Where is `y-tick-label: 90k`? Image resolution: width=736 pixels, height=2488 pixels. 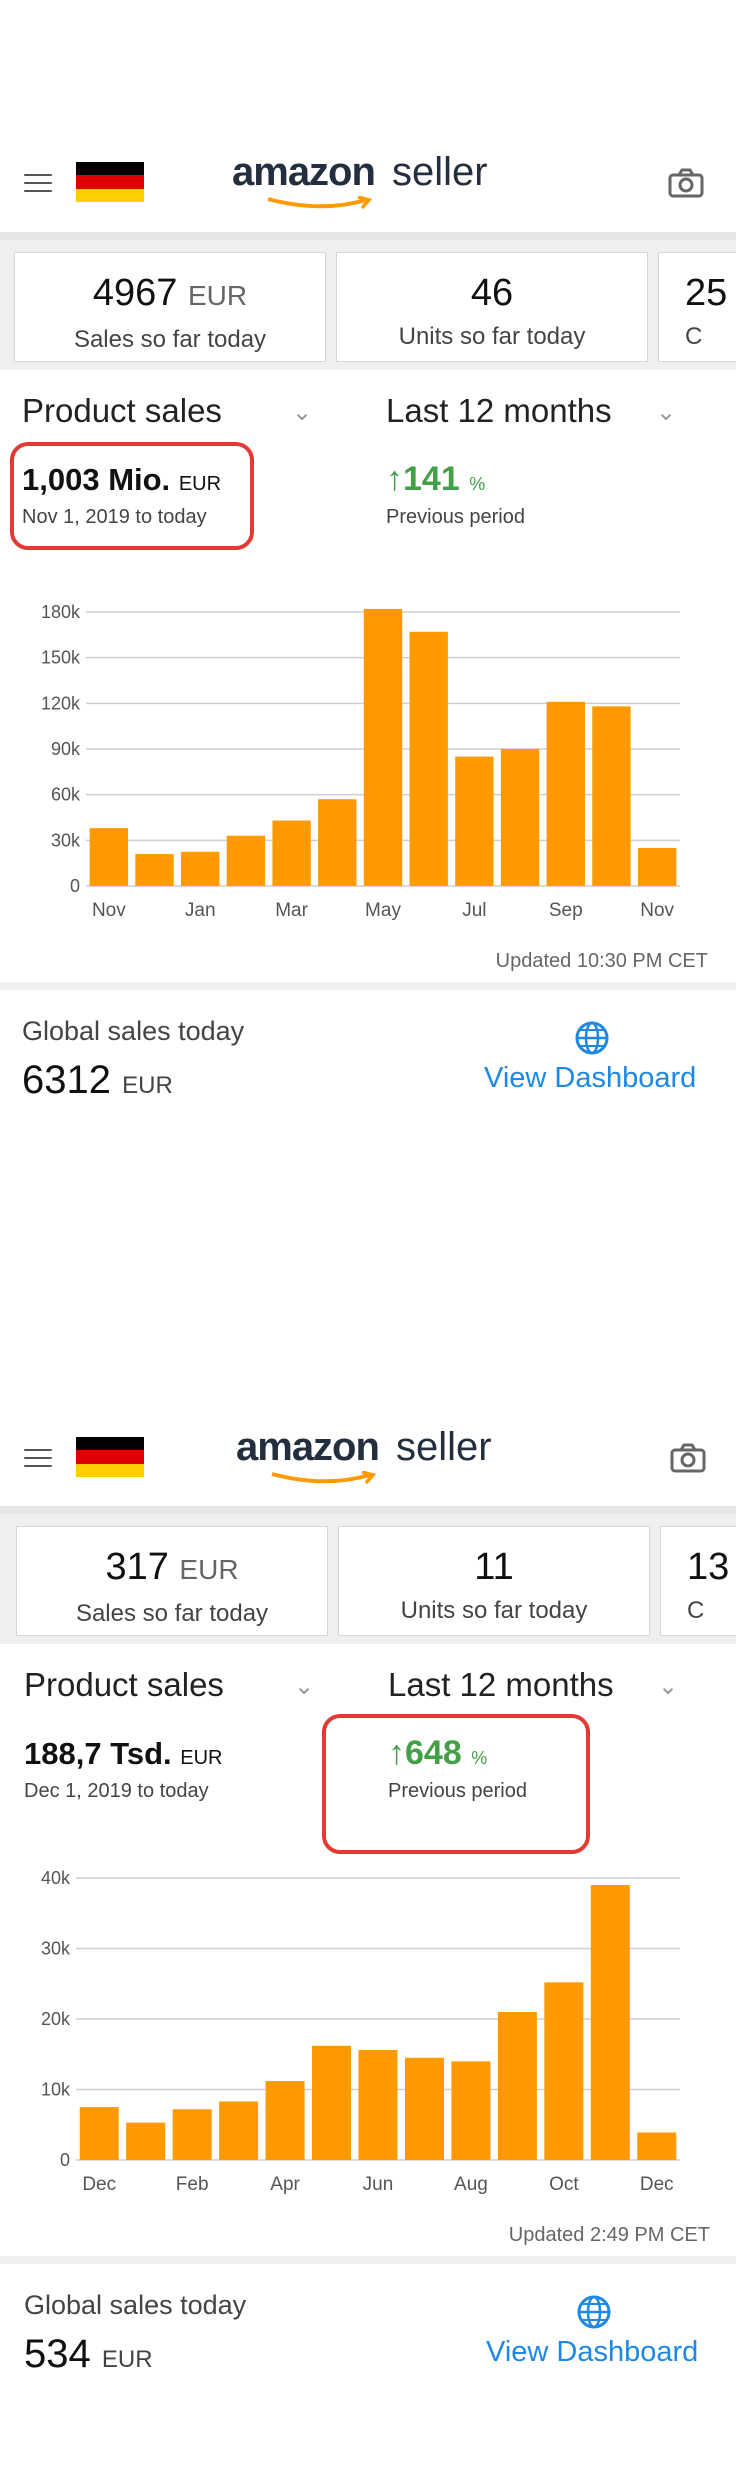 y-tick-label: 90k is located at coordinates (66, 749).